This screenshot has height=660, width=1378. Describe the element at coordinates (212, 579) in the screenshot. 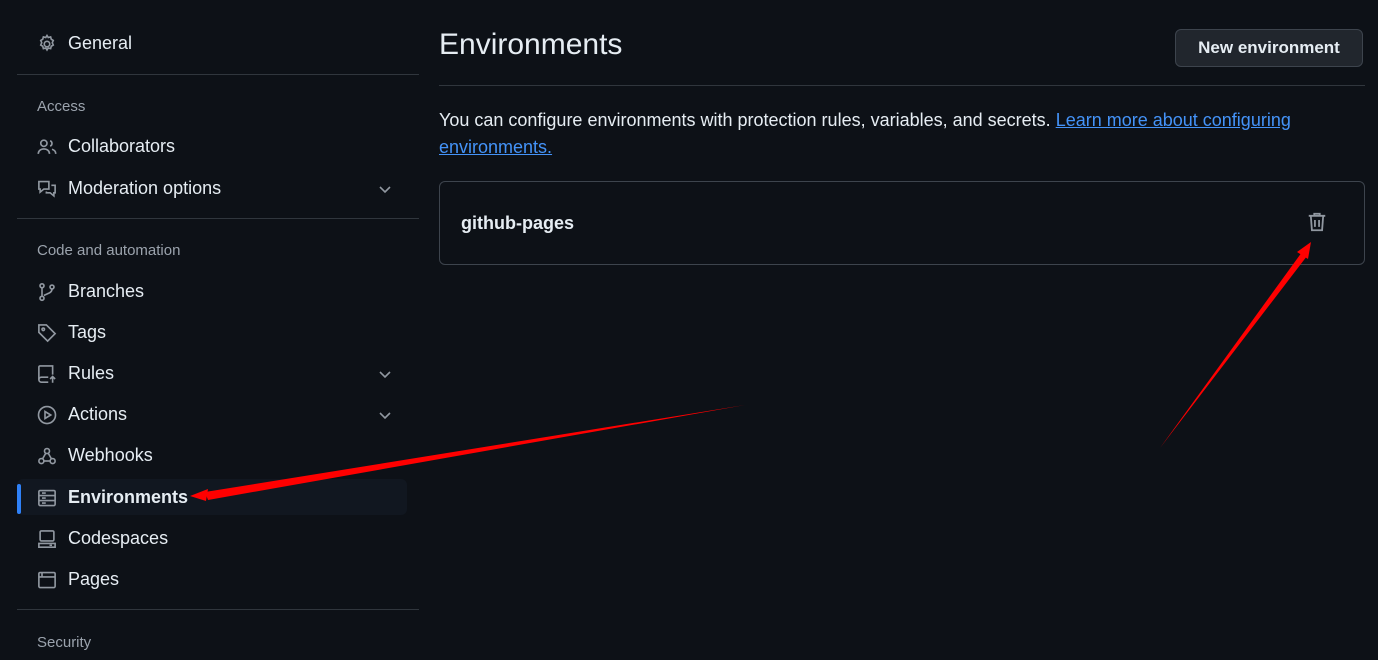

I see `sidebar-item-pages: Pages` at that location.